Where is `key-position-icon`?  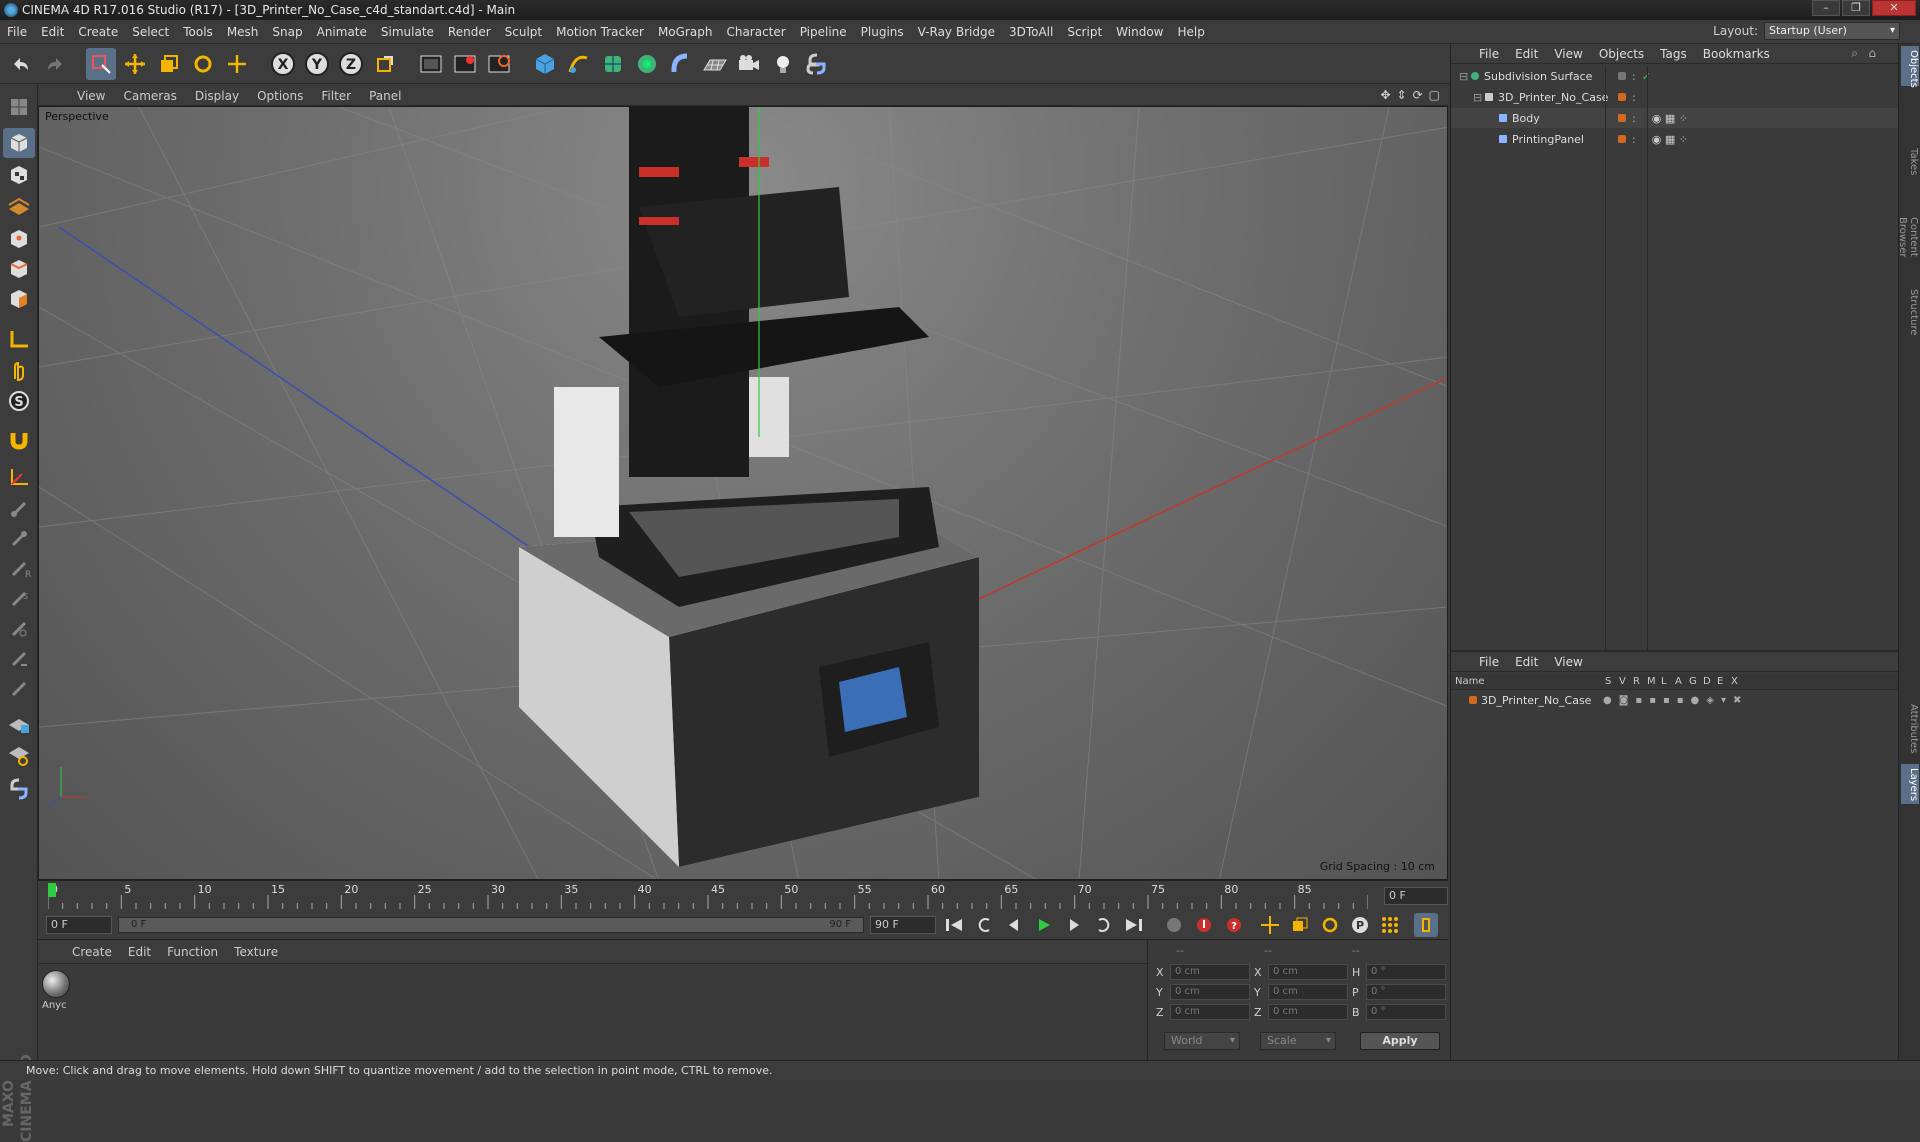 key-position-icon is located at coordinates (1270, 925).